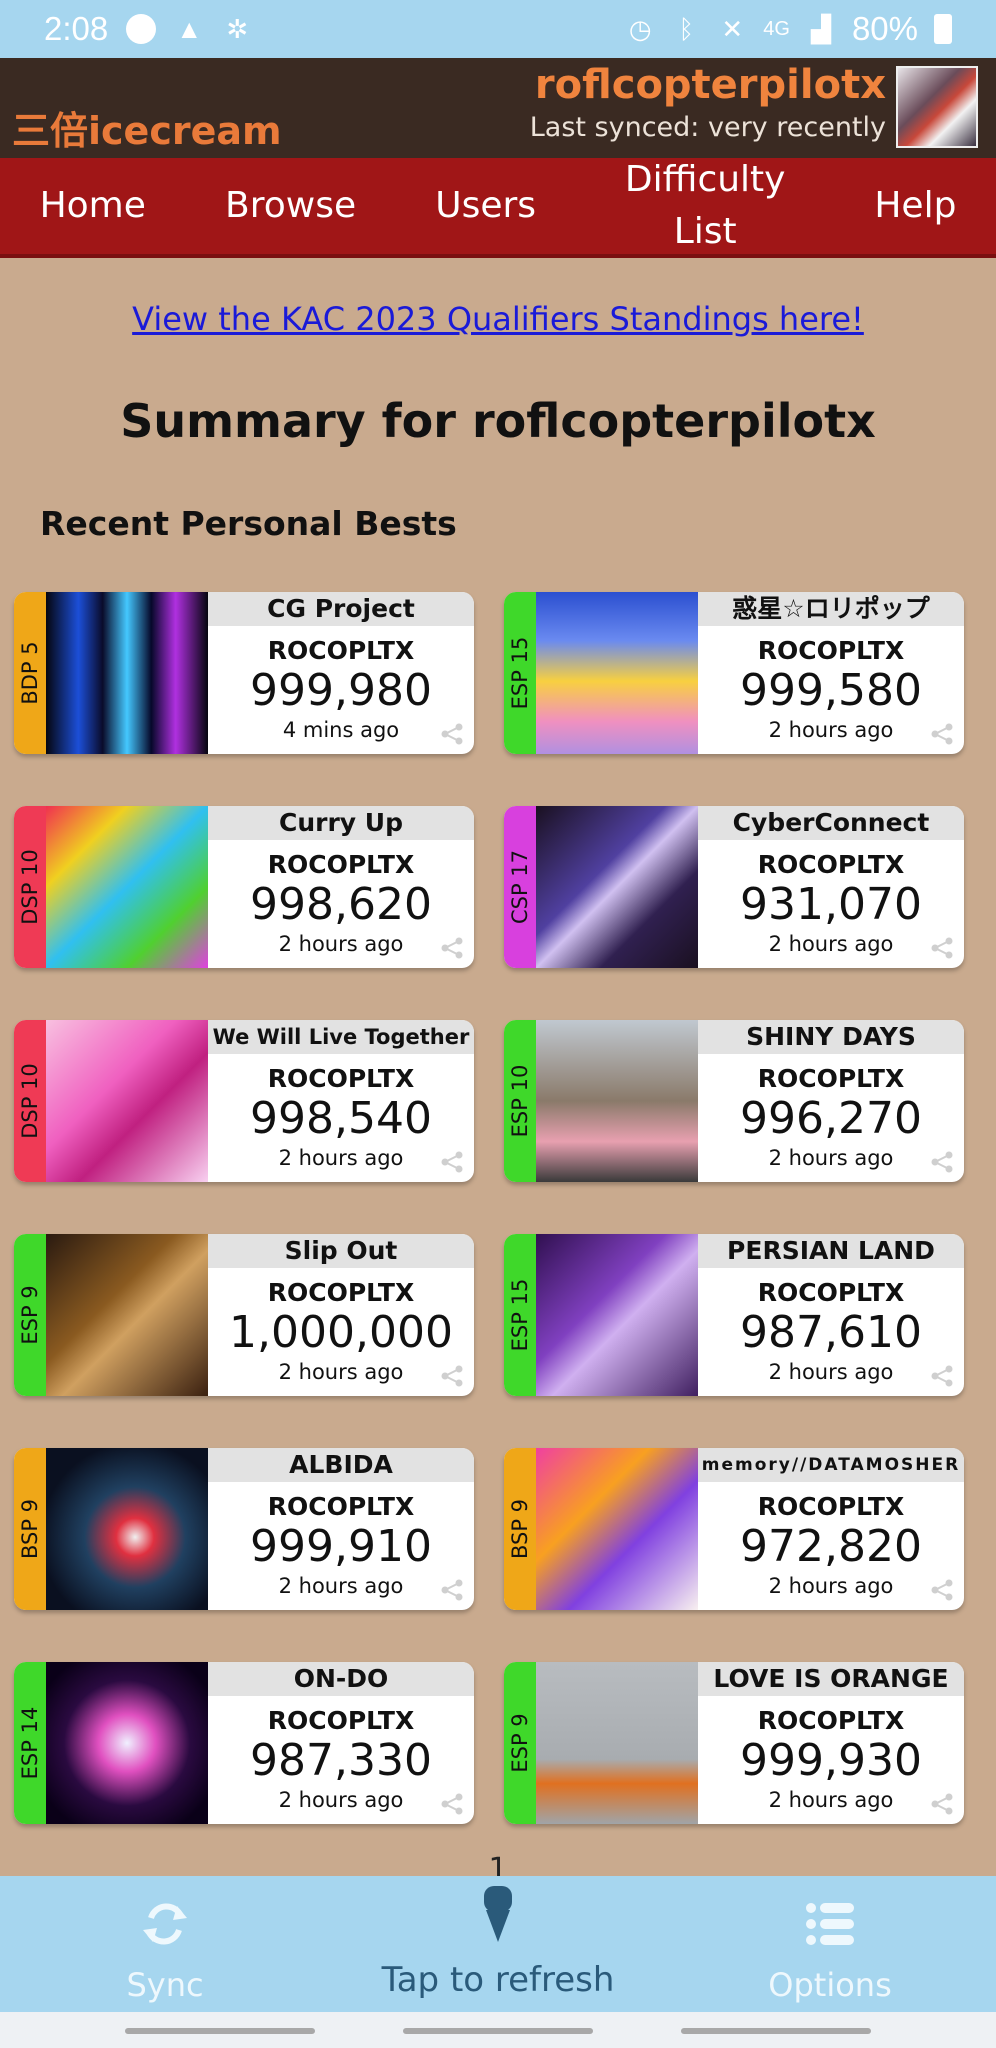  What do you see at coordinates (831, 1679) in the screenshot?
I see `song-title: LOVE IS ORANGE` at bounding box center [831, 1679].